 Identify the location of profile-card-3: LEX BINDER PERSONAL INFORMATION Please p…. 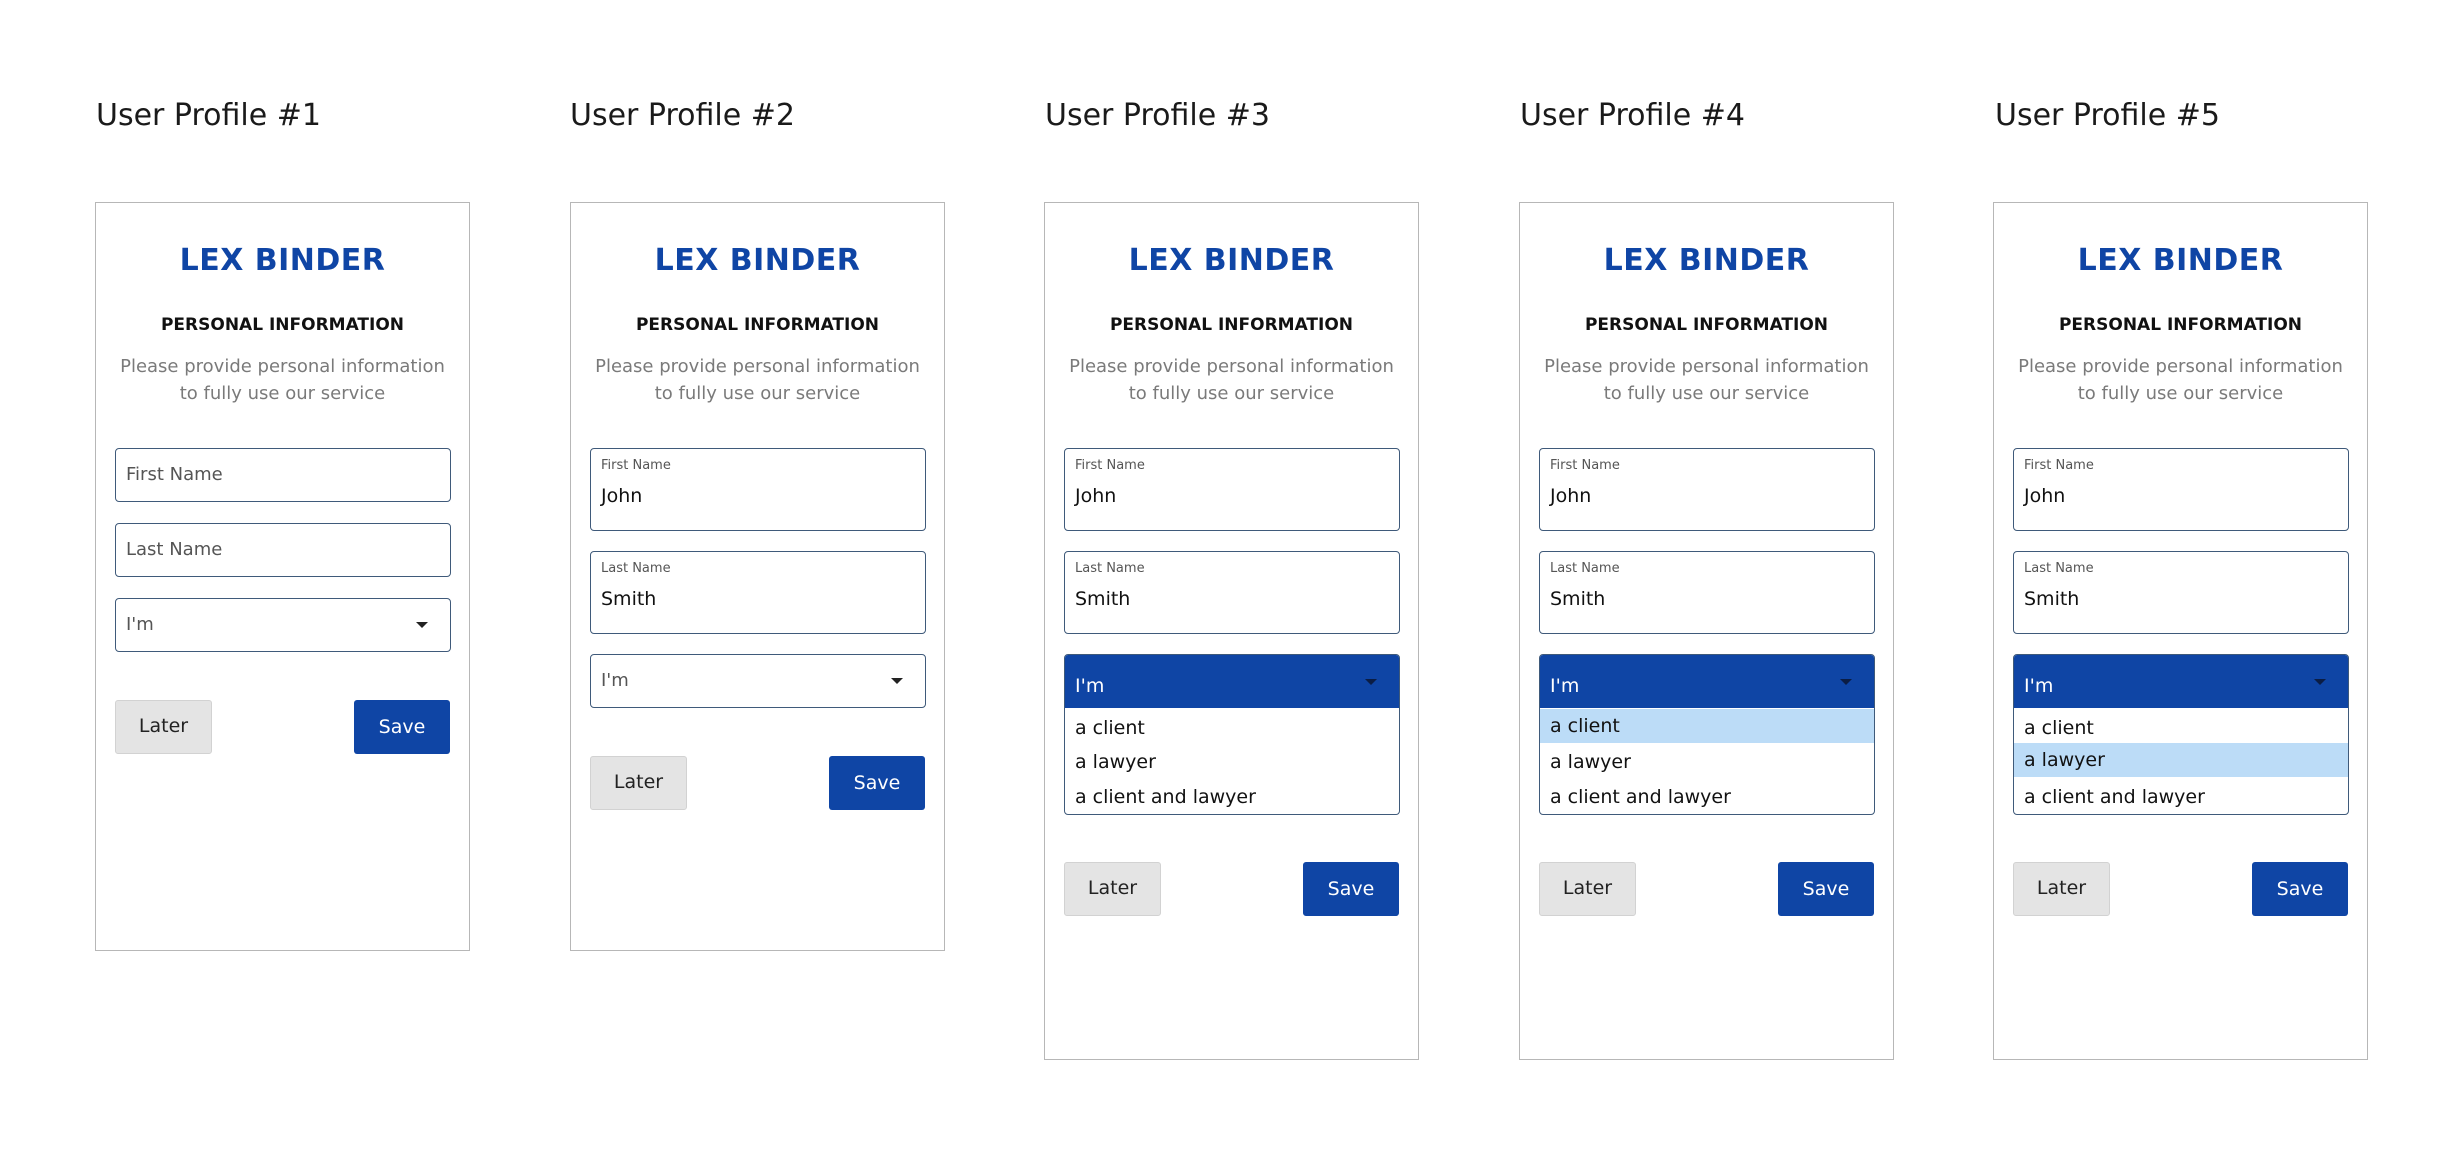
(1231, 631).